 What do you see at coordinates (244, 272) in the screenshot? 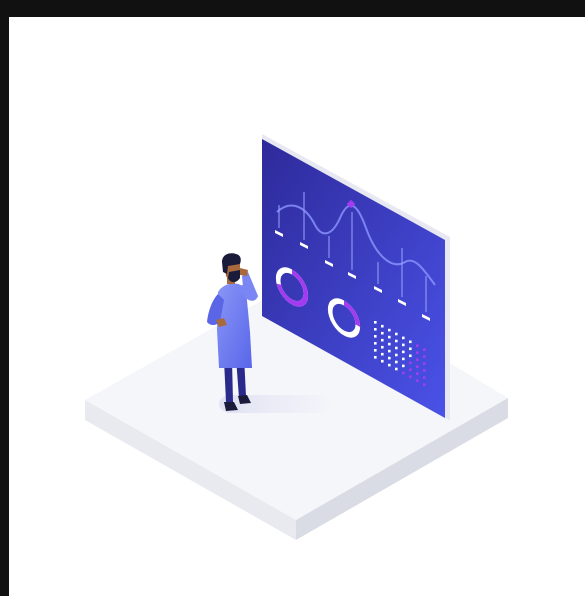
I see `hand-at-chin` at bounding box center [244, 272].